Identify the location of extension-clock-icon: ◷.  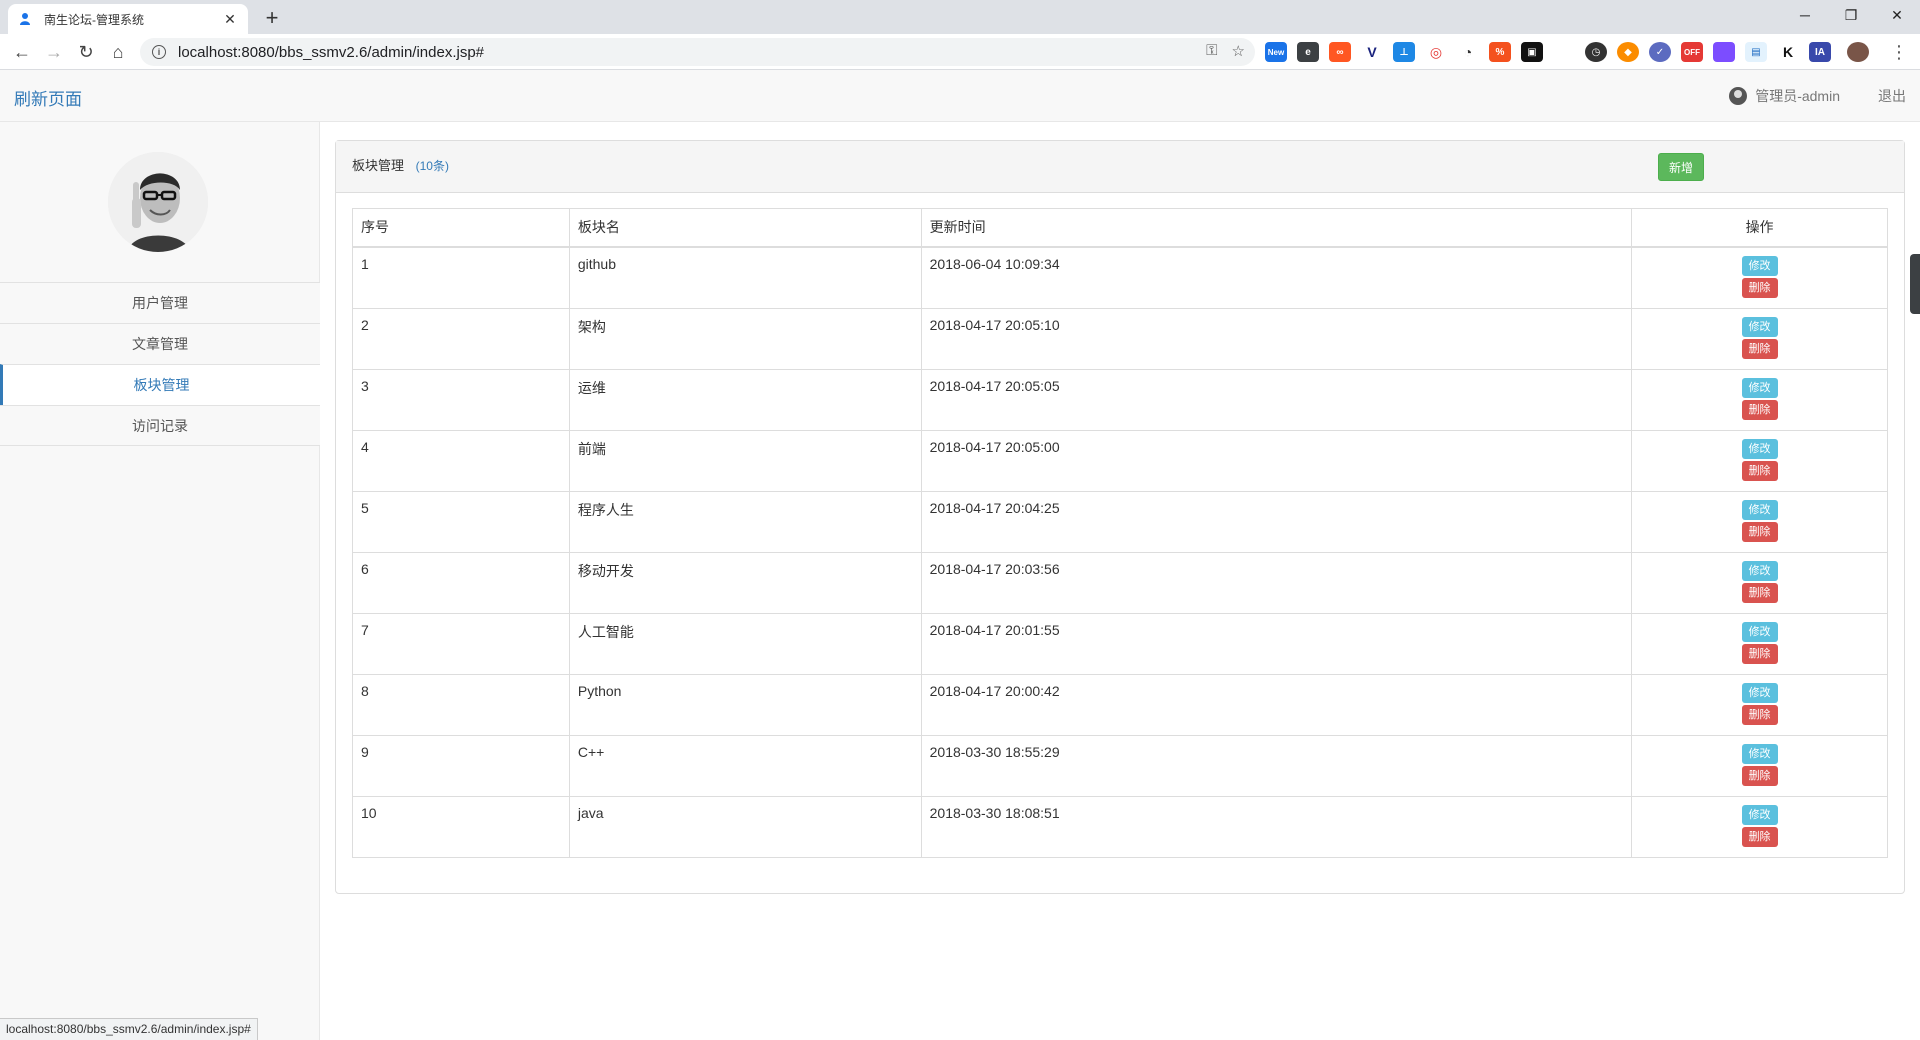
(1596, 52).